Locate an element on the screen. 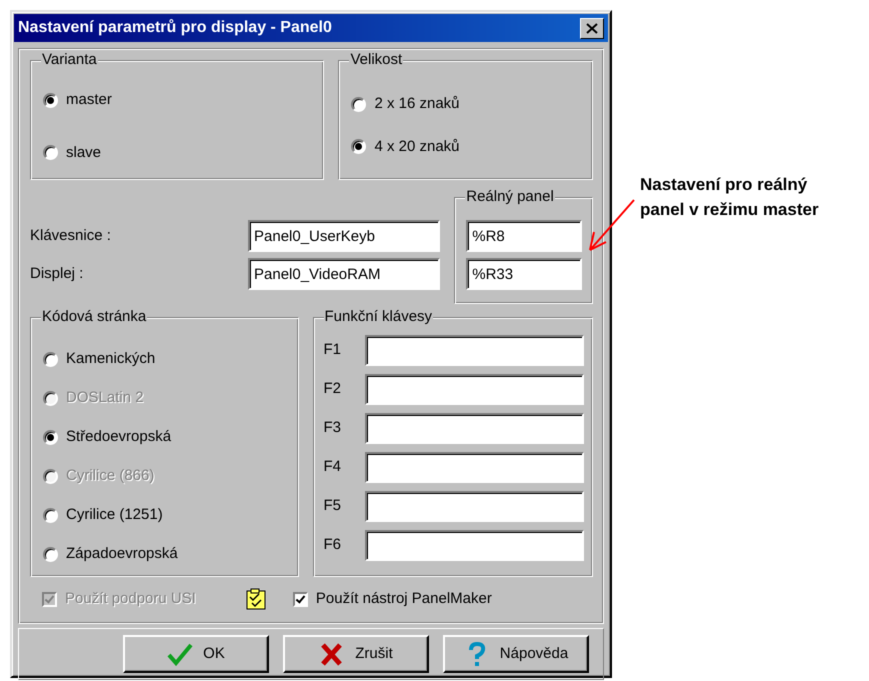 This screenshot has width=869, height=681. input-field: Panel0_VideoRAM is located at coordinates (344, 274).